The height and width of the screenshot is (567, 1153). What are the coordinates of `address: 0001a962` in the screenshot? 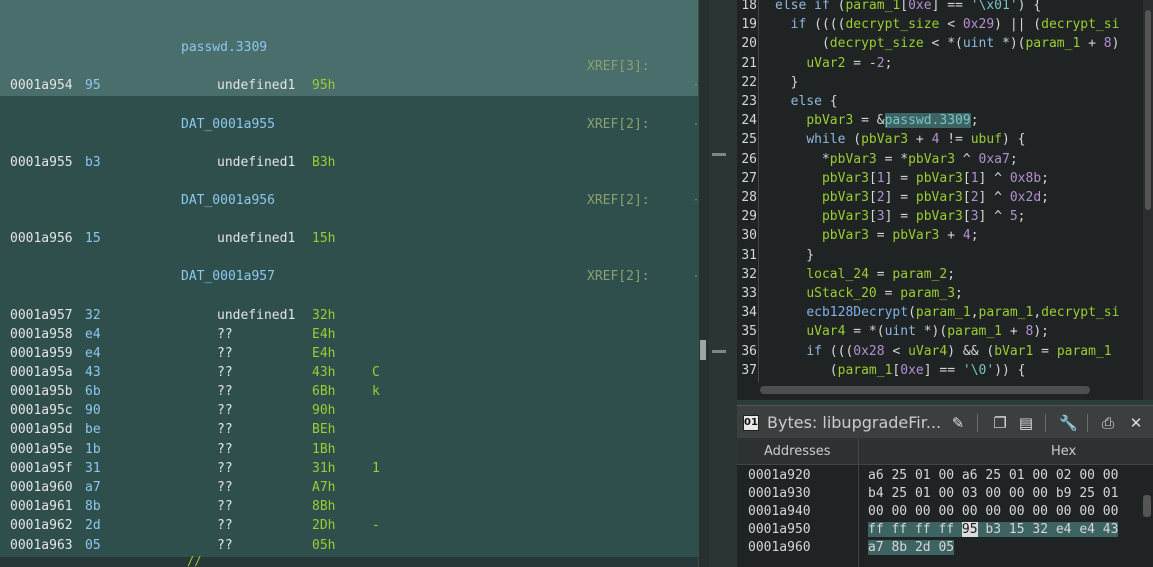 It's located at (41, 525).